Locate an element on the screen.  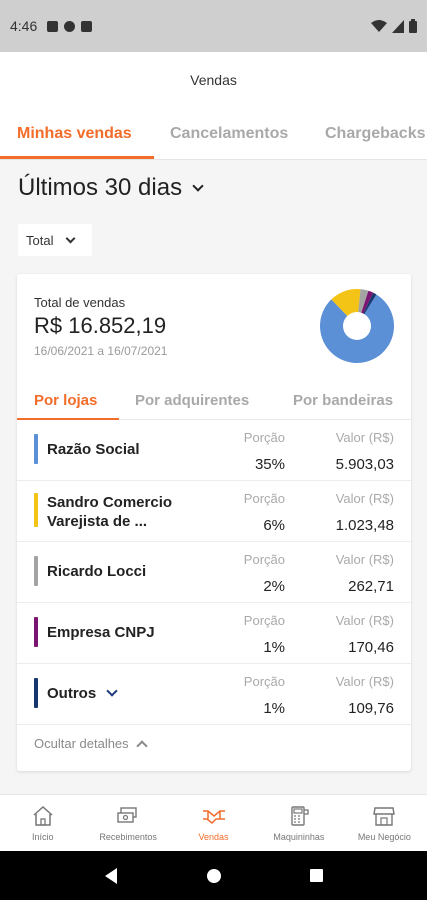
period-selector: Últimos 30 dias is located at coordinates (111, 188).